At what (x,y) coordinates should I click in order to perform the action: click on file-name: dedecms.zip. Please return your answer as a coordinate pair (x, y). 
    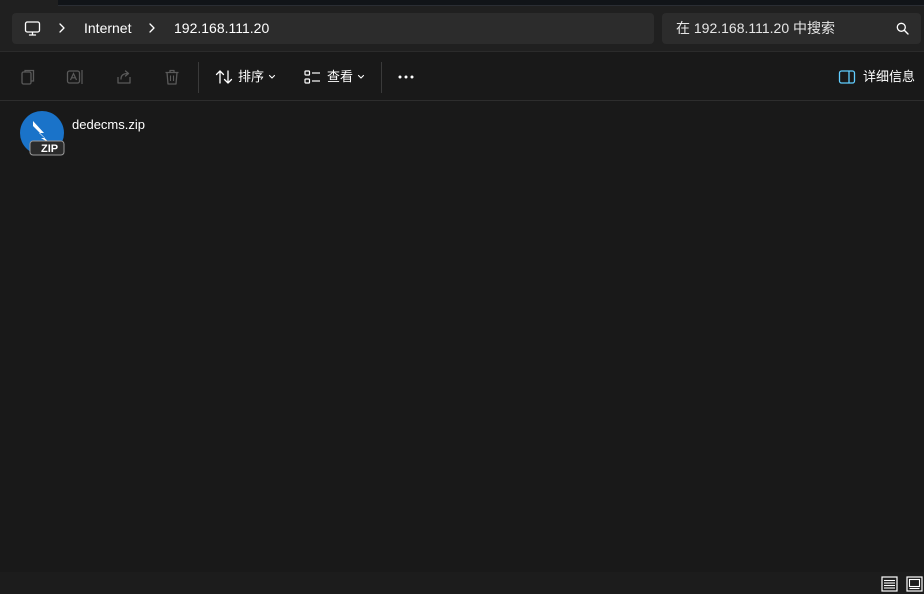
    Looking at the image, I should click on (108, 125).